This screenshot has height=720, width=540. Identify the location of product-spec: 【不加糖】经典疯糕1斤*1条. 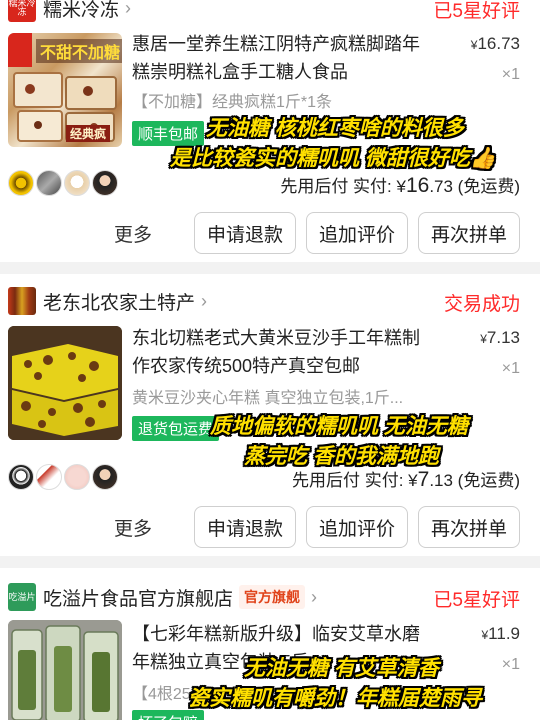
(232, 102).